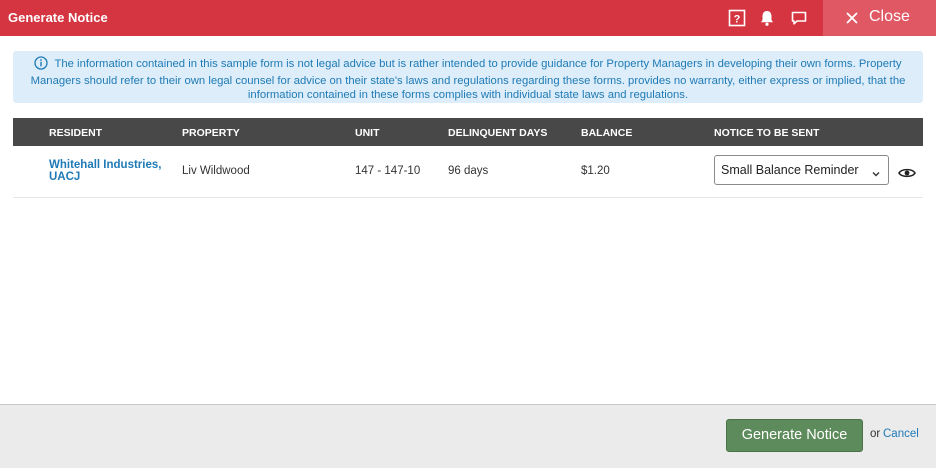 The height and width of the screenshot is (468, 936). Describe the element at coordinates (111, 171) in the screenshot. I see `resident-link: Whitehall Industries, UACJ` at that location.